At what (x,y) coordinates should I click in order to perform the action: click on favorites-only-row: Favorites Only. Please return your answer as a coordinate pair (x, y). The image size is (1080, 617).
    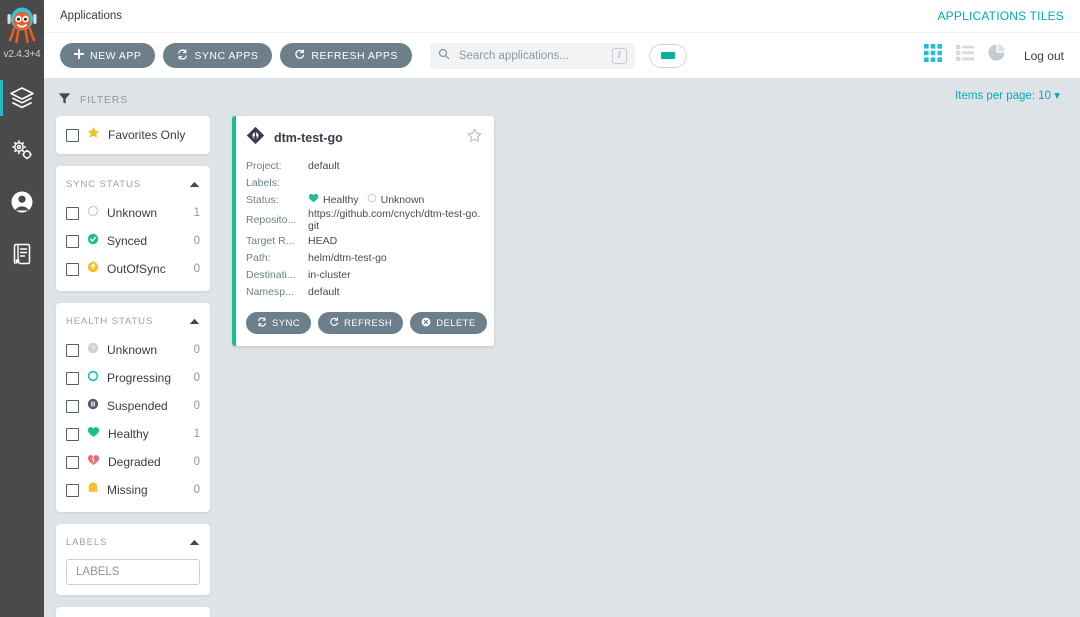
    Looking at the image, I should click on (133, 135).